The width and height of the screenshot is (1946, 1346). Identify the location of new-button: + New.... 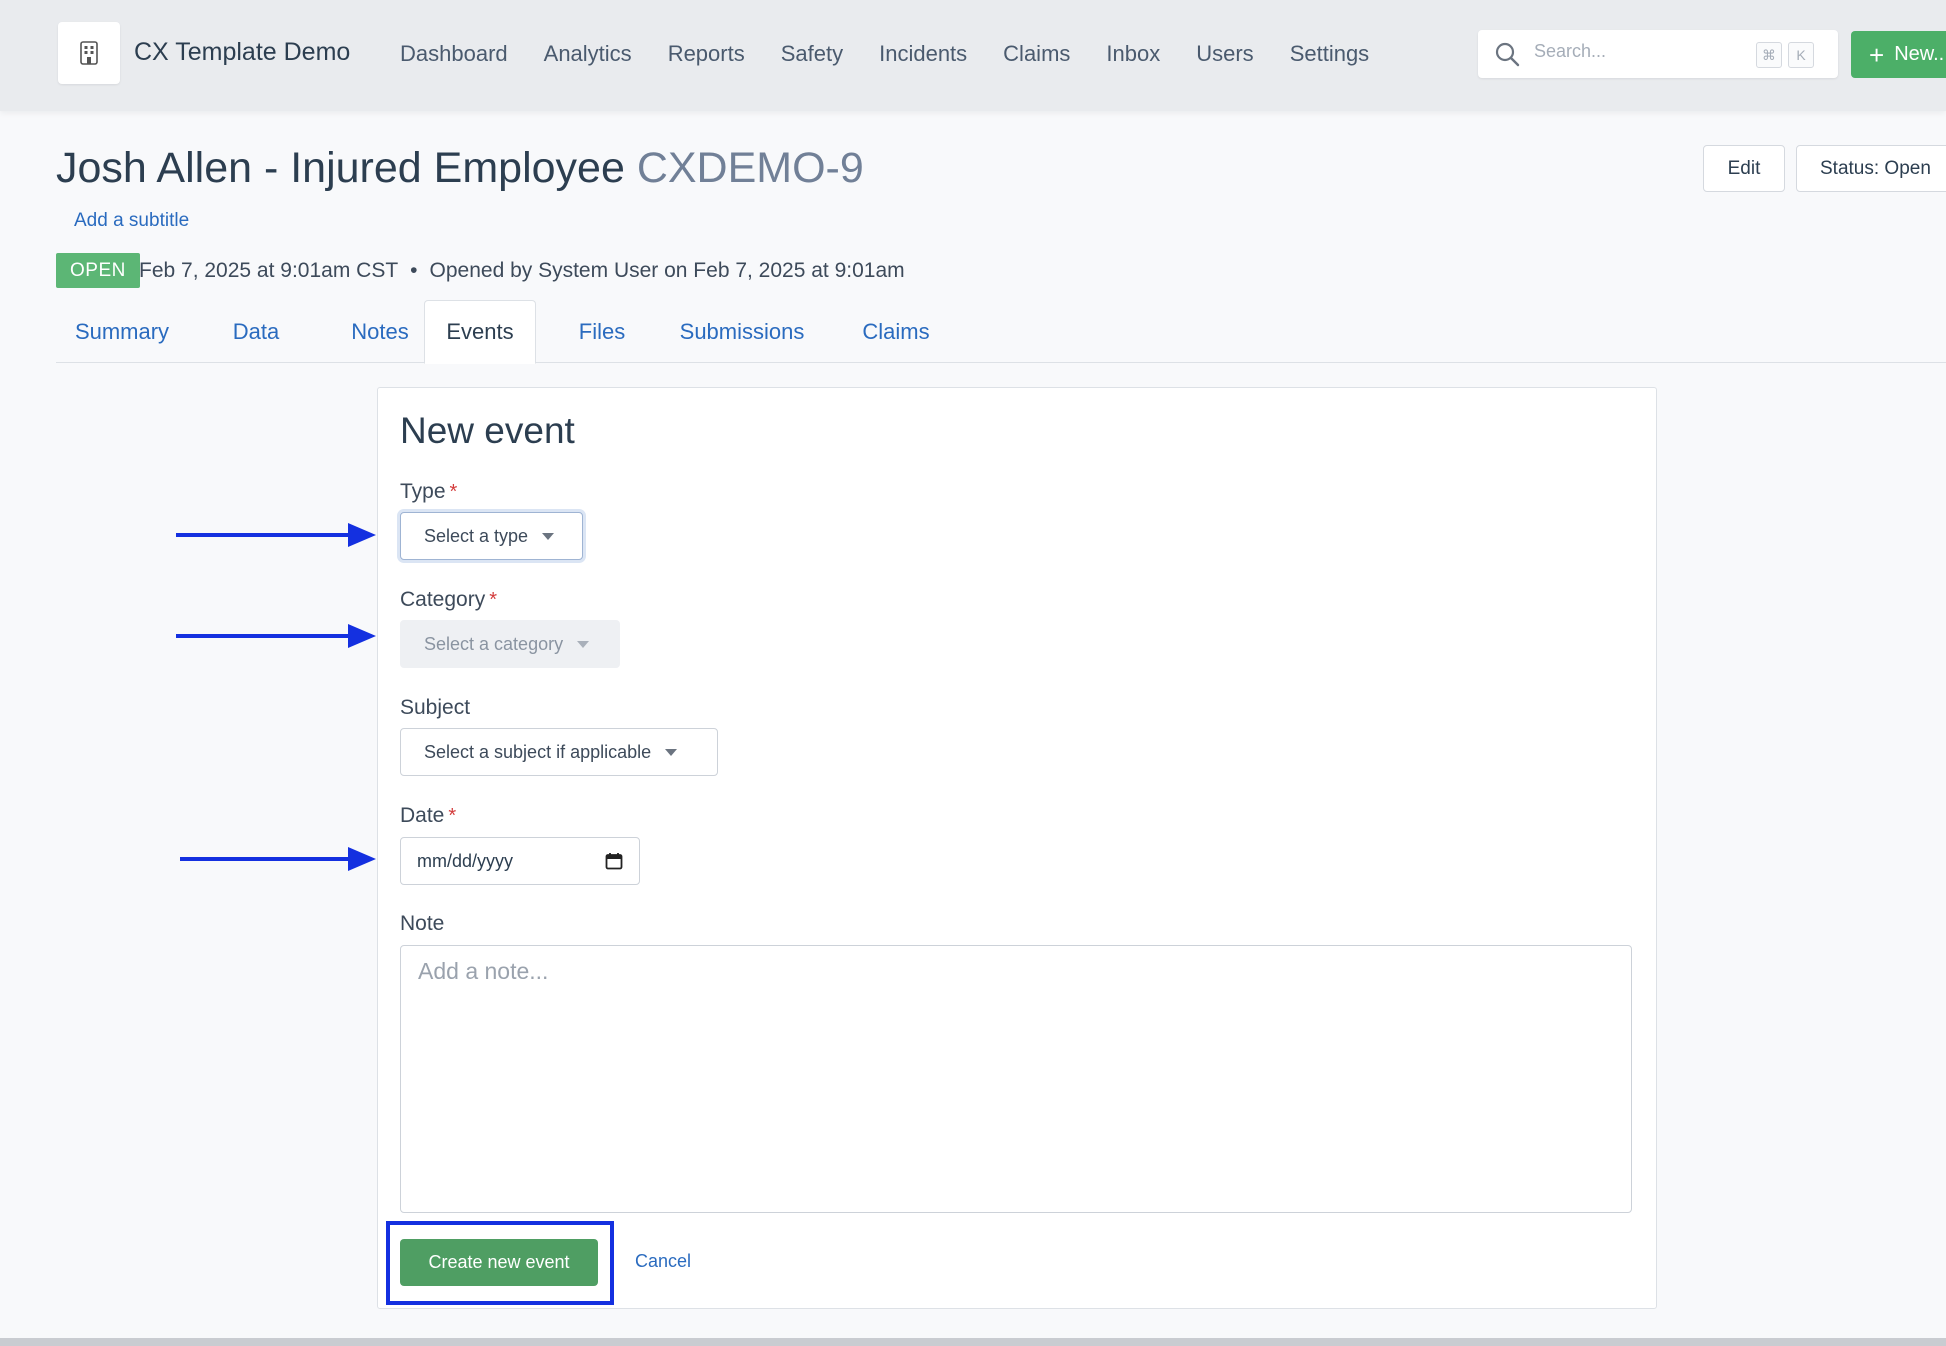
(1898, 54).